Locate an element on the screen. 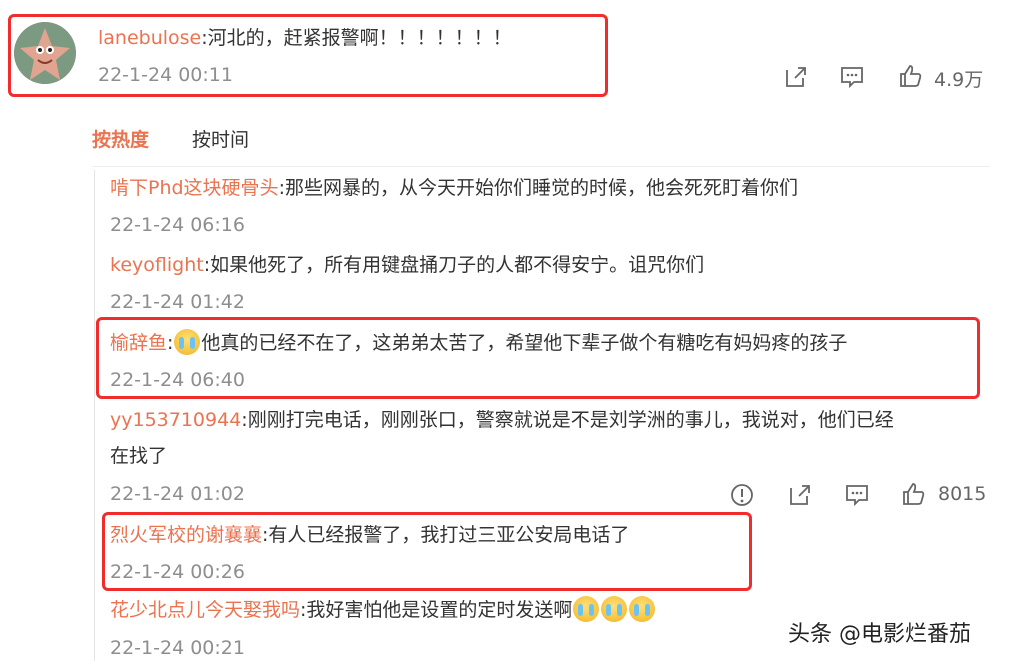  reply-username: keyoflight is located at coordinates (157, 265).